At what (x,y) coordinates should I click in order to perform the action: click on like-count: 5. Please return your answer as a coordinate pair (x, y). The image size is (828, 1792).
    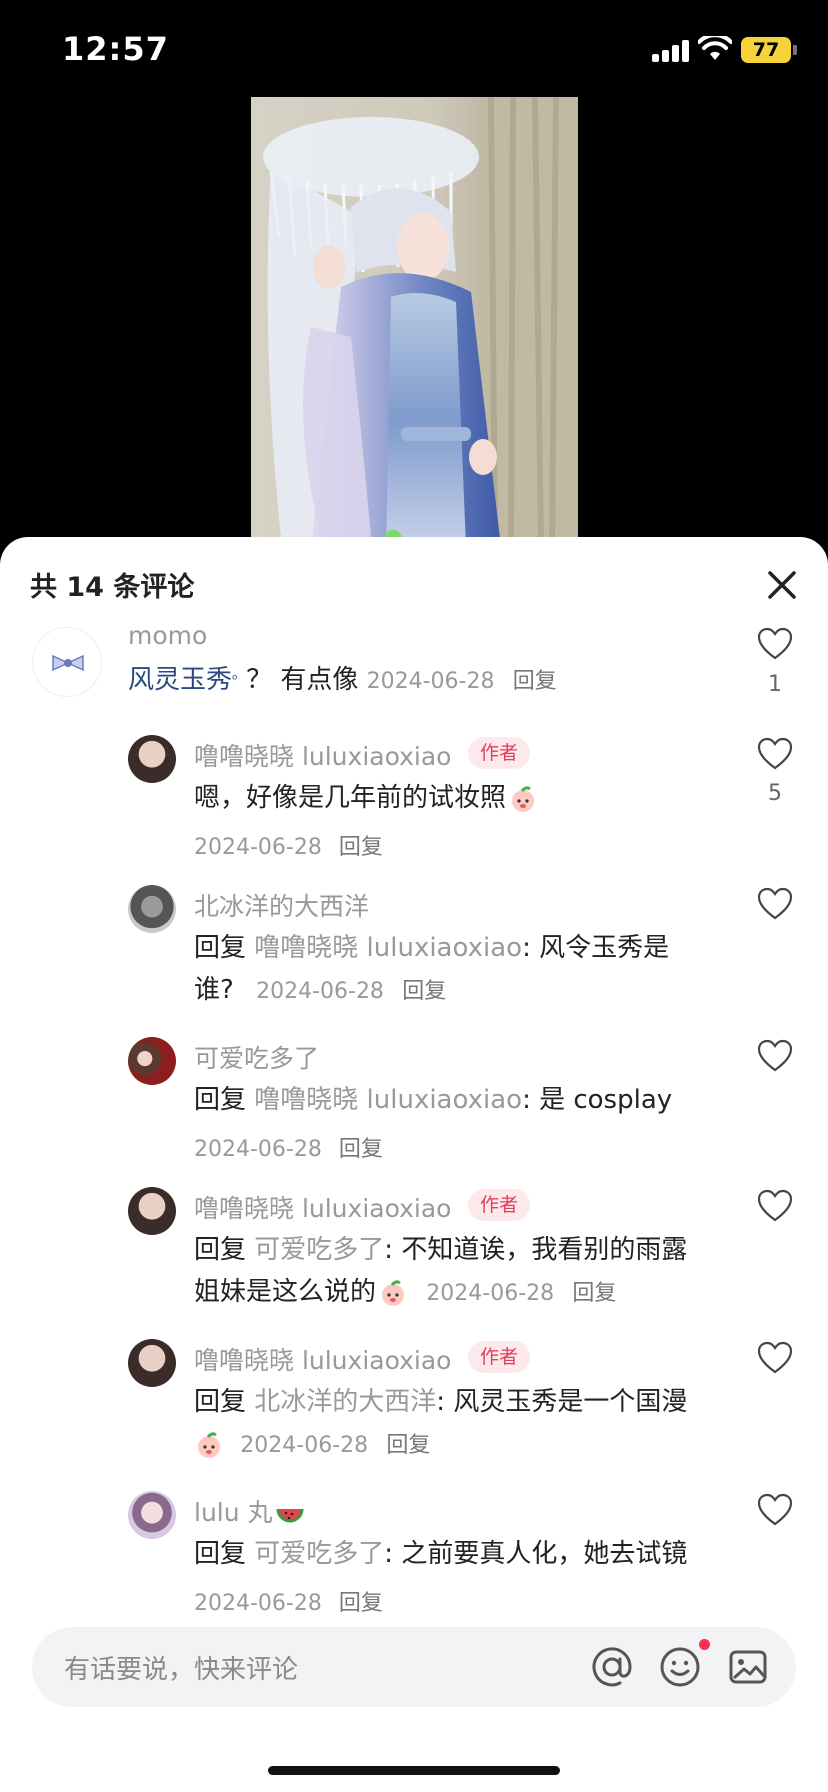
    Looking at the image, I should click on (775, 793).